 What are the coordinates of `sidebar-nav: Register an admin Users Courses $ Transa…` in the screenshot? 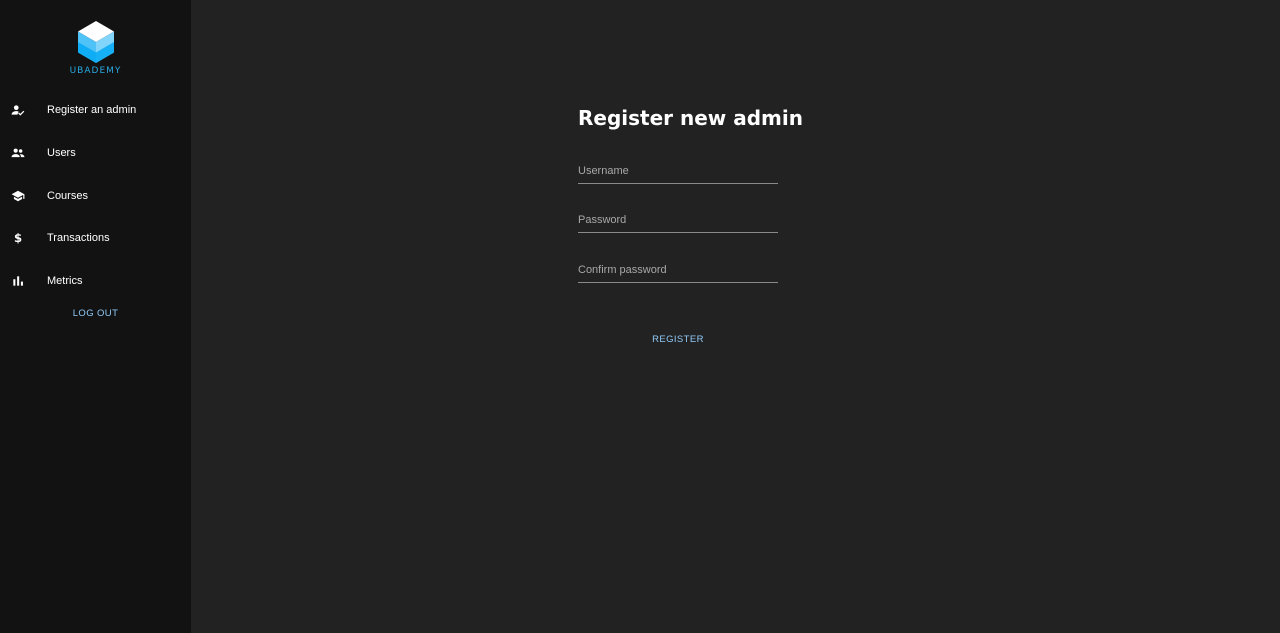 It's located at (95, 195).